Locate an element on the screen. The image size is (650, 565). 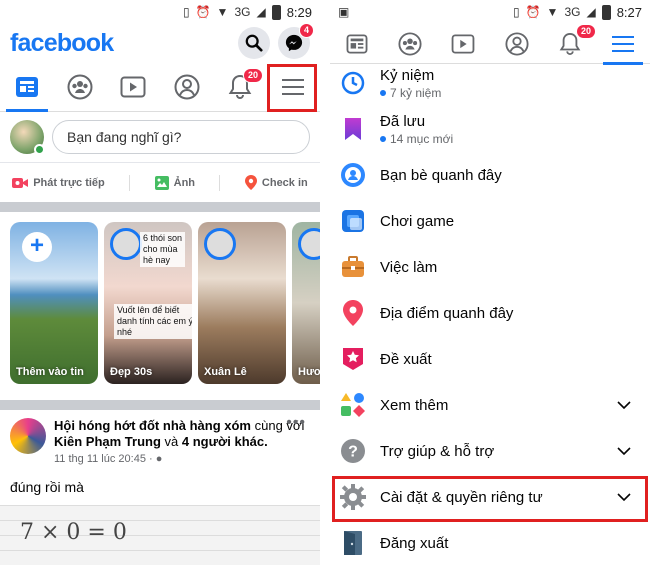
section-separator is located at coordinates (160, 207).